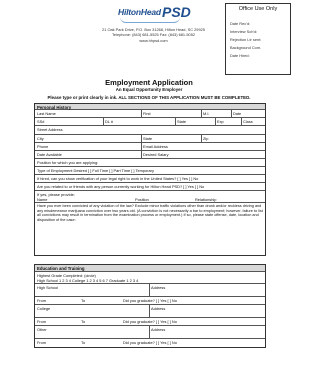 This screenshot has width=320, height=386. What do you see at coordinates (40, 138) in the screenshot?
I see `city-field: City` at bounding box center [40, 138].